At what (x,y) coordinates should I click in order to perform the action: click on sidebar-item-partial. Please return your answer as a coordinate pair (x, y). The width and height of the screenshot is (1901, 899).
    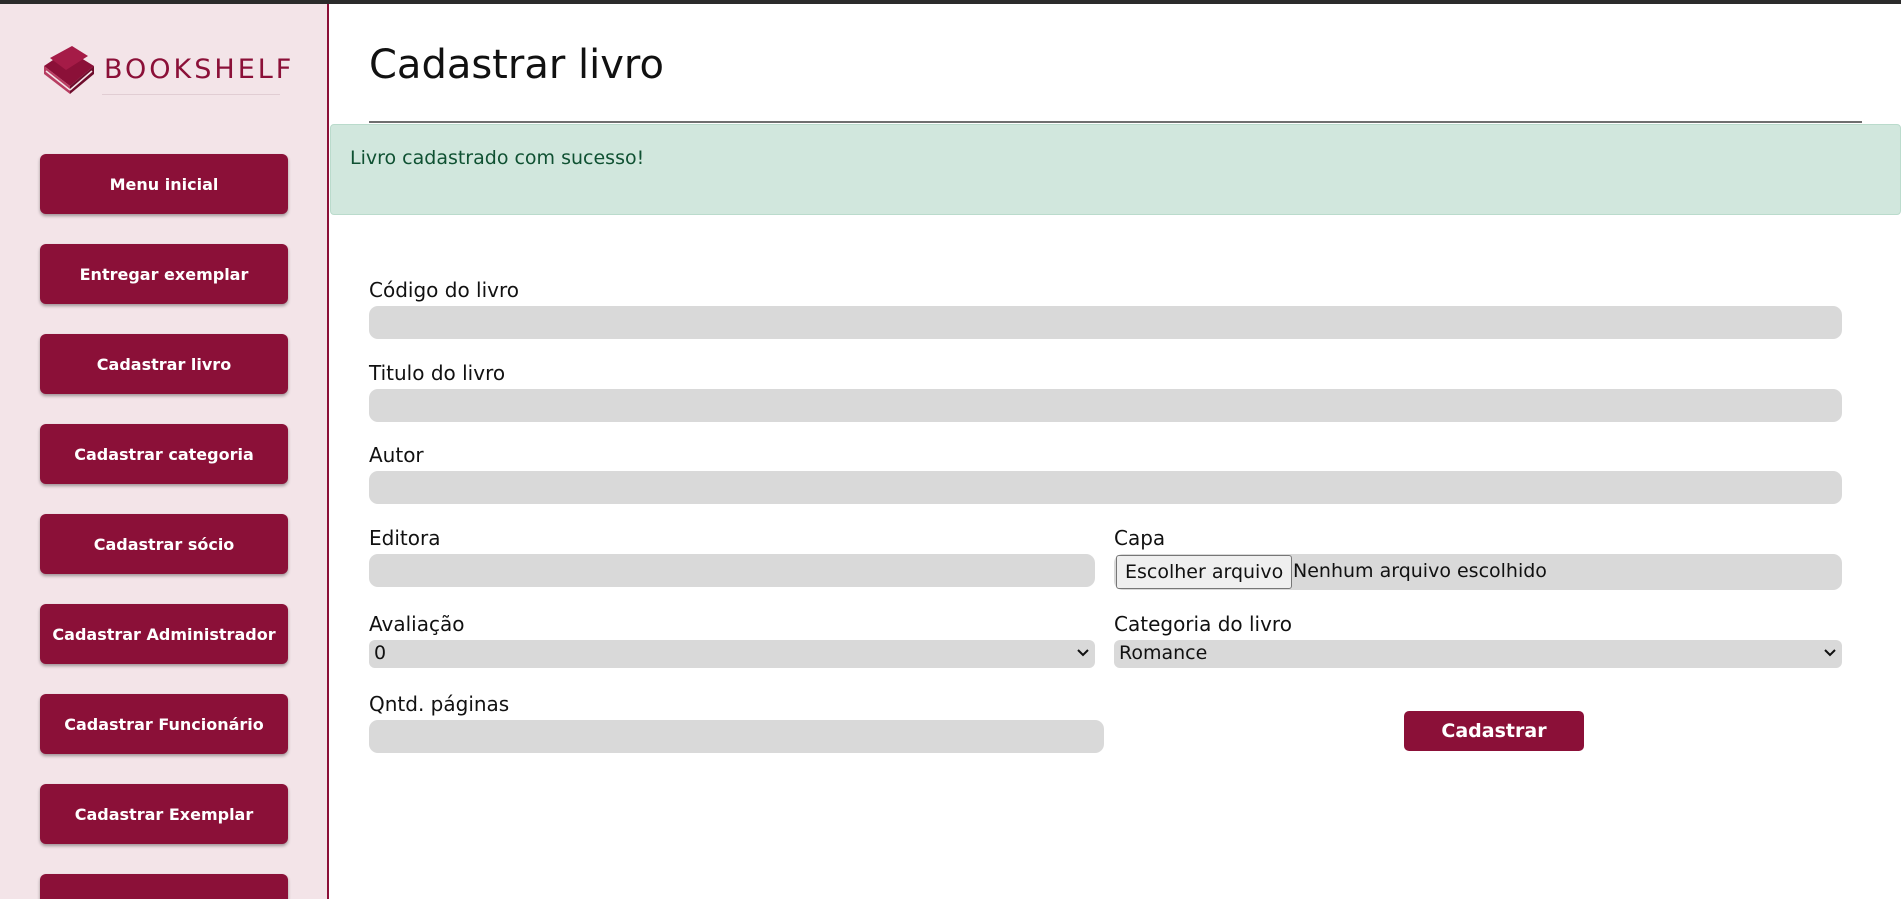
    Looking at the image, I should click on (164, 886).